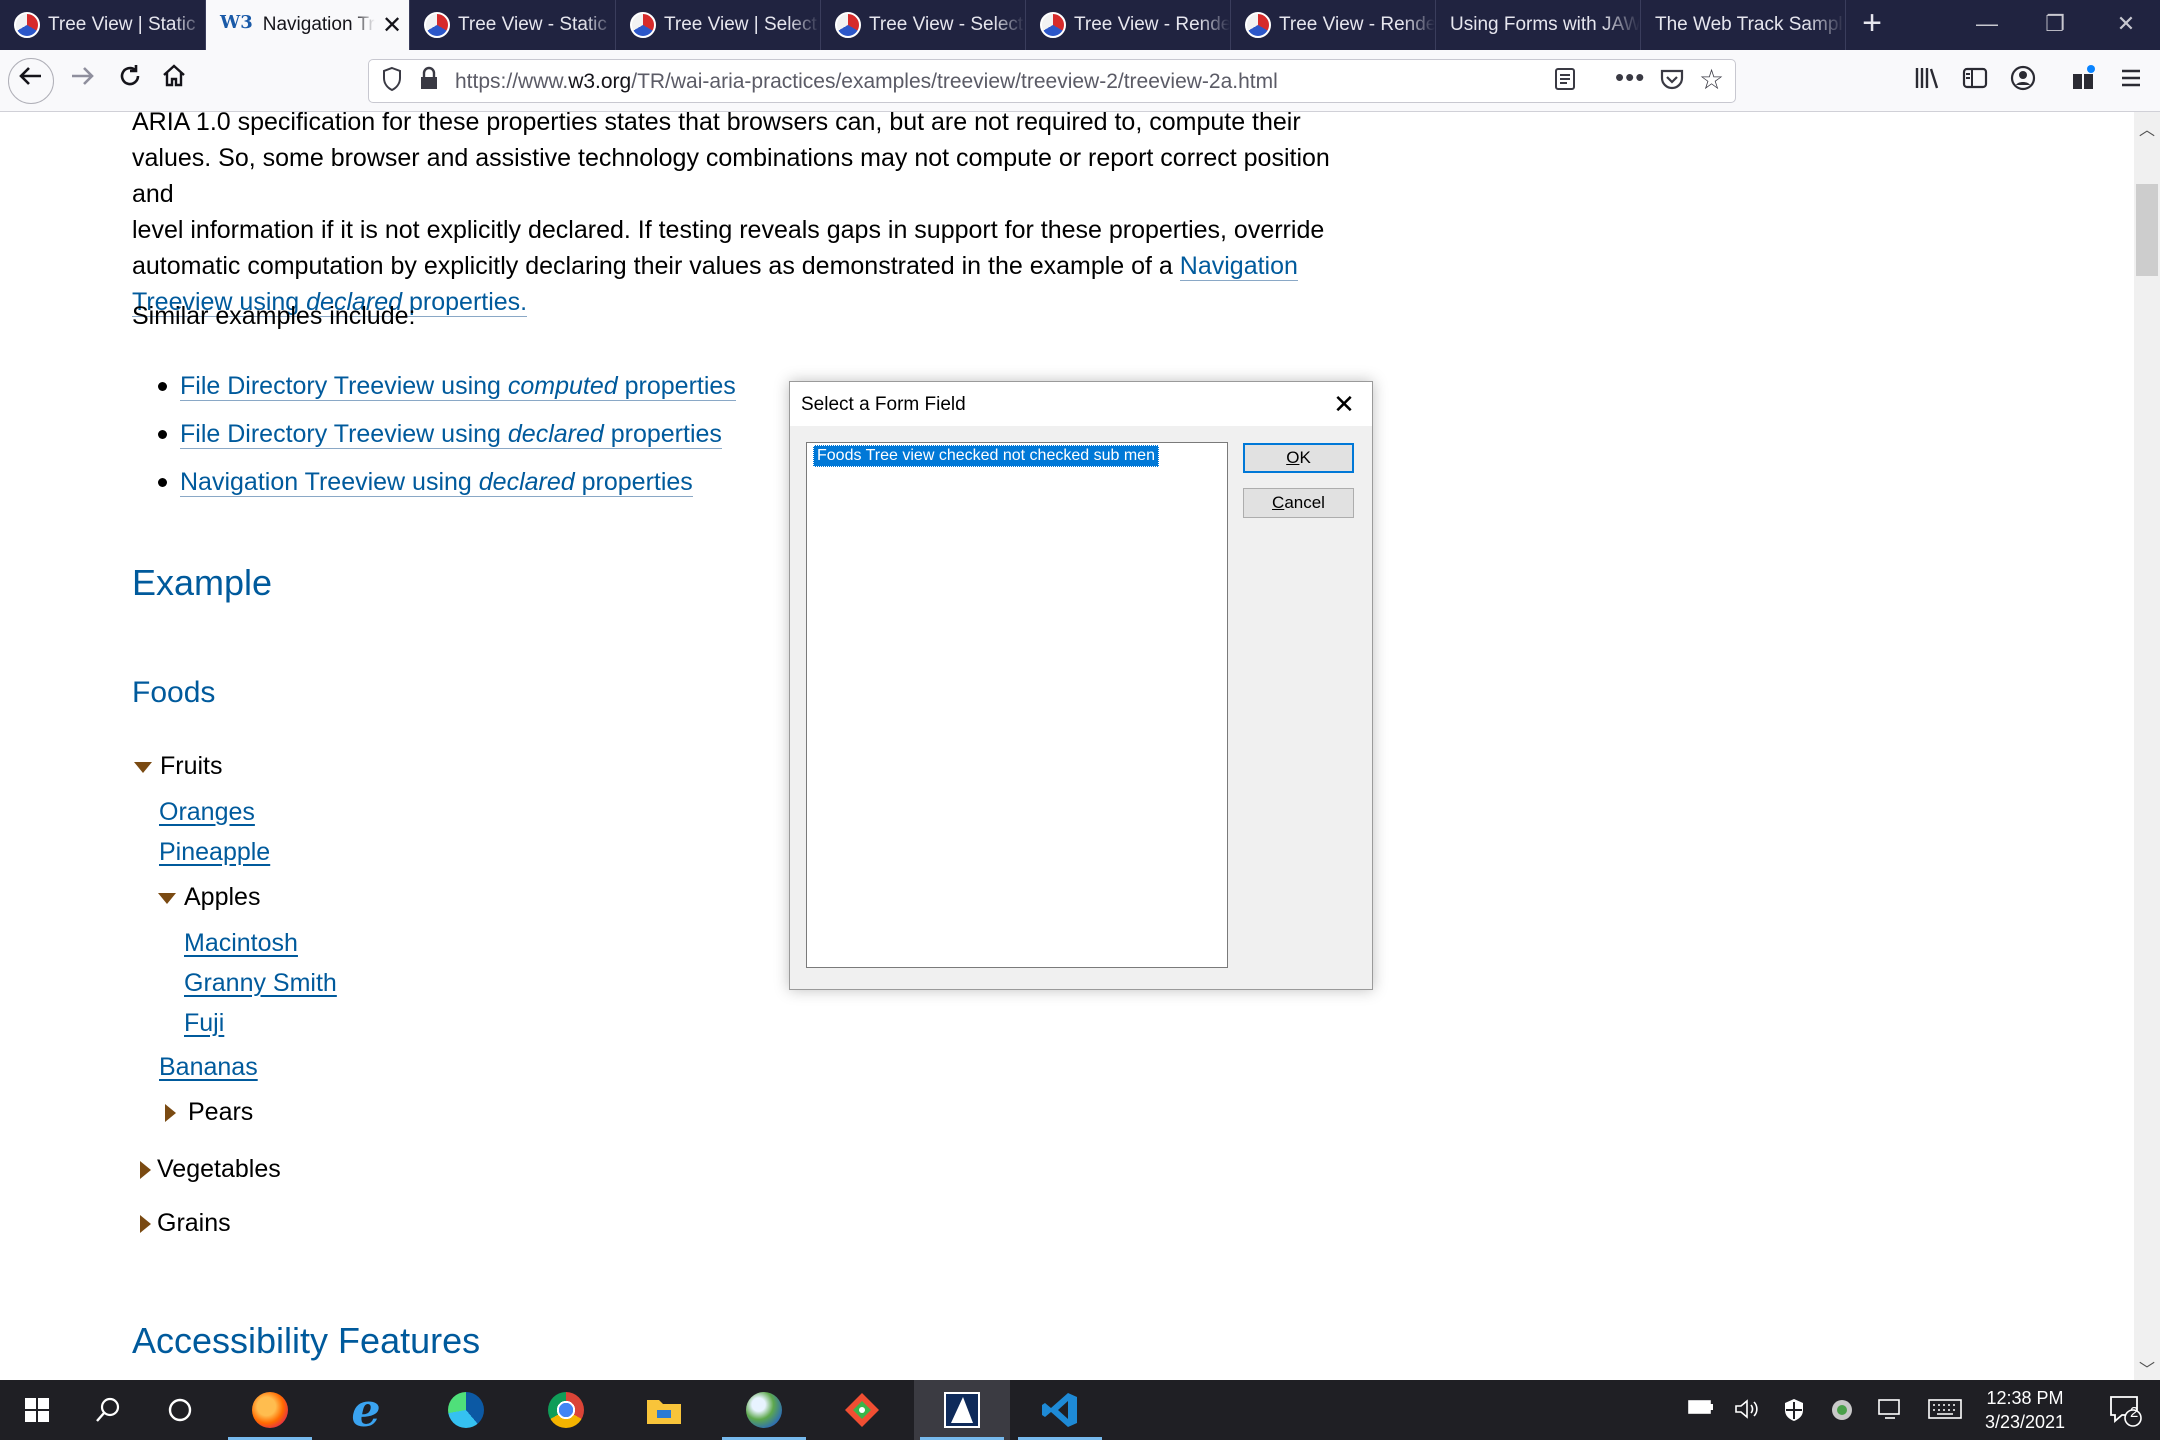  I want to click on chrome-icon, so click(566, 1410).